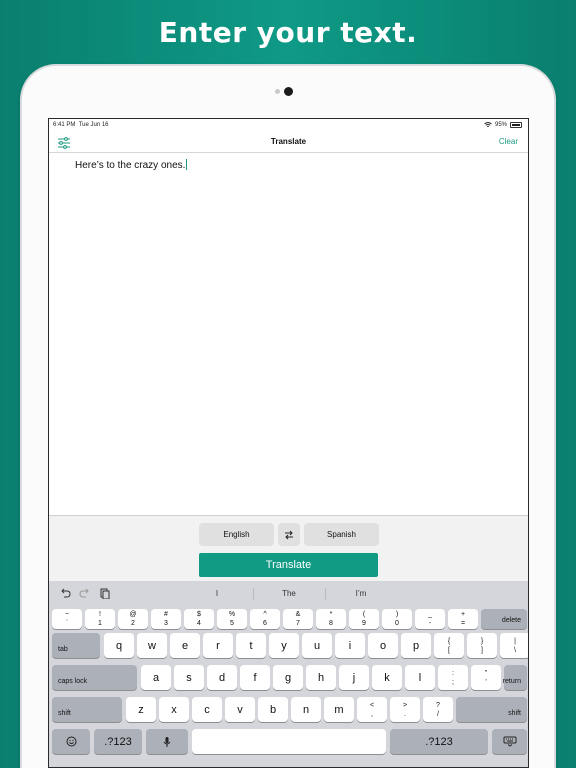 The image size is (576, 768). I want to click on input-text: Here’s to the crazy ones., so click(130, 165).